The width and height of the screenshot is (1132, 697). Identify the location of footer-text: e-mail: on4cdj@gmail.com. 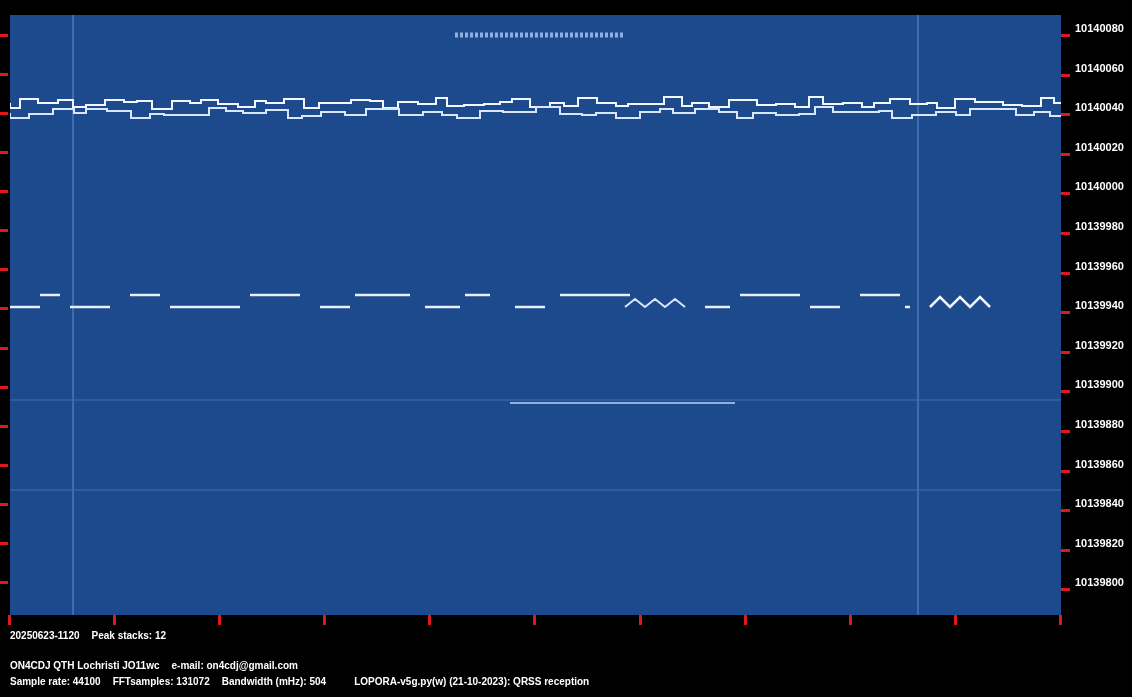
(234, 665).